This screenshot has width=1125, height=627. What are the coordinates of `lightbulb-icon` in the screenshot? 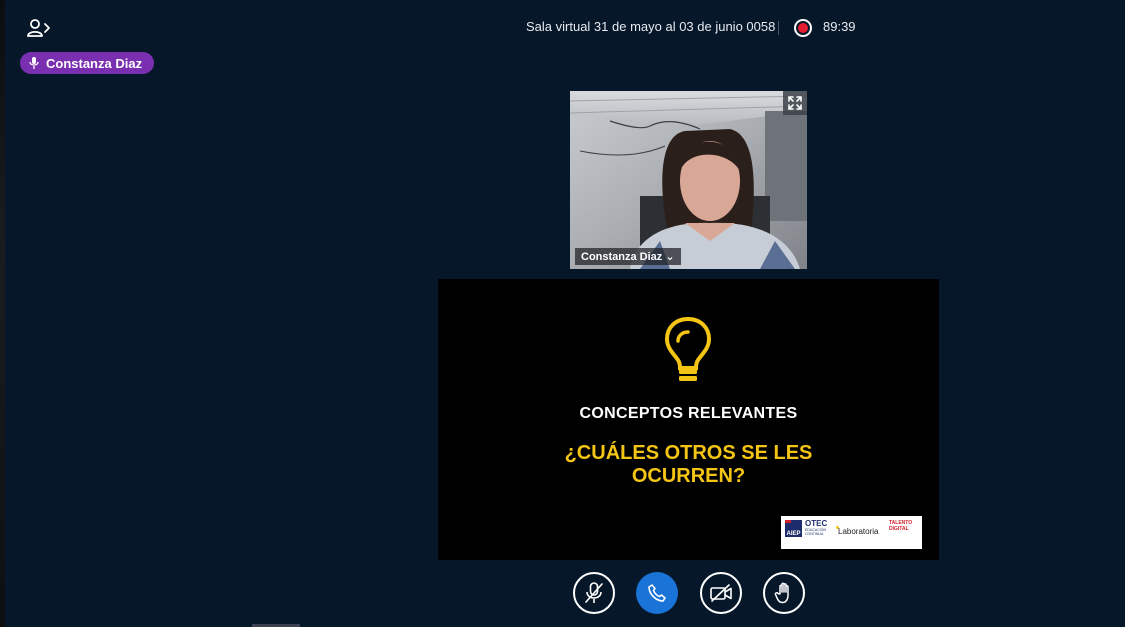 It's located at (688, 348).